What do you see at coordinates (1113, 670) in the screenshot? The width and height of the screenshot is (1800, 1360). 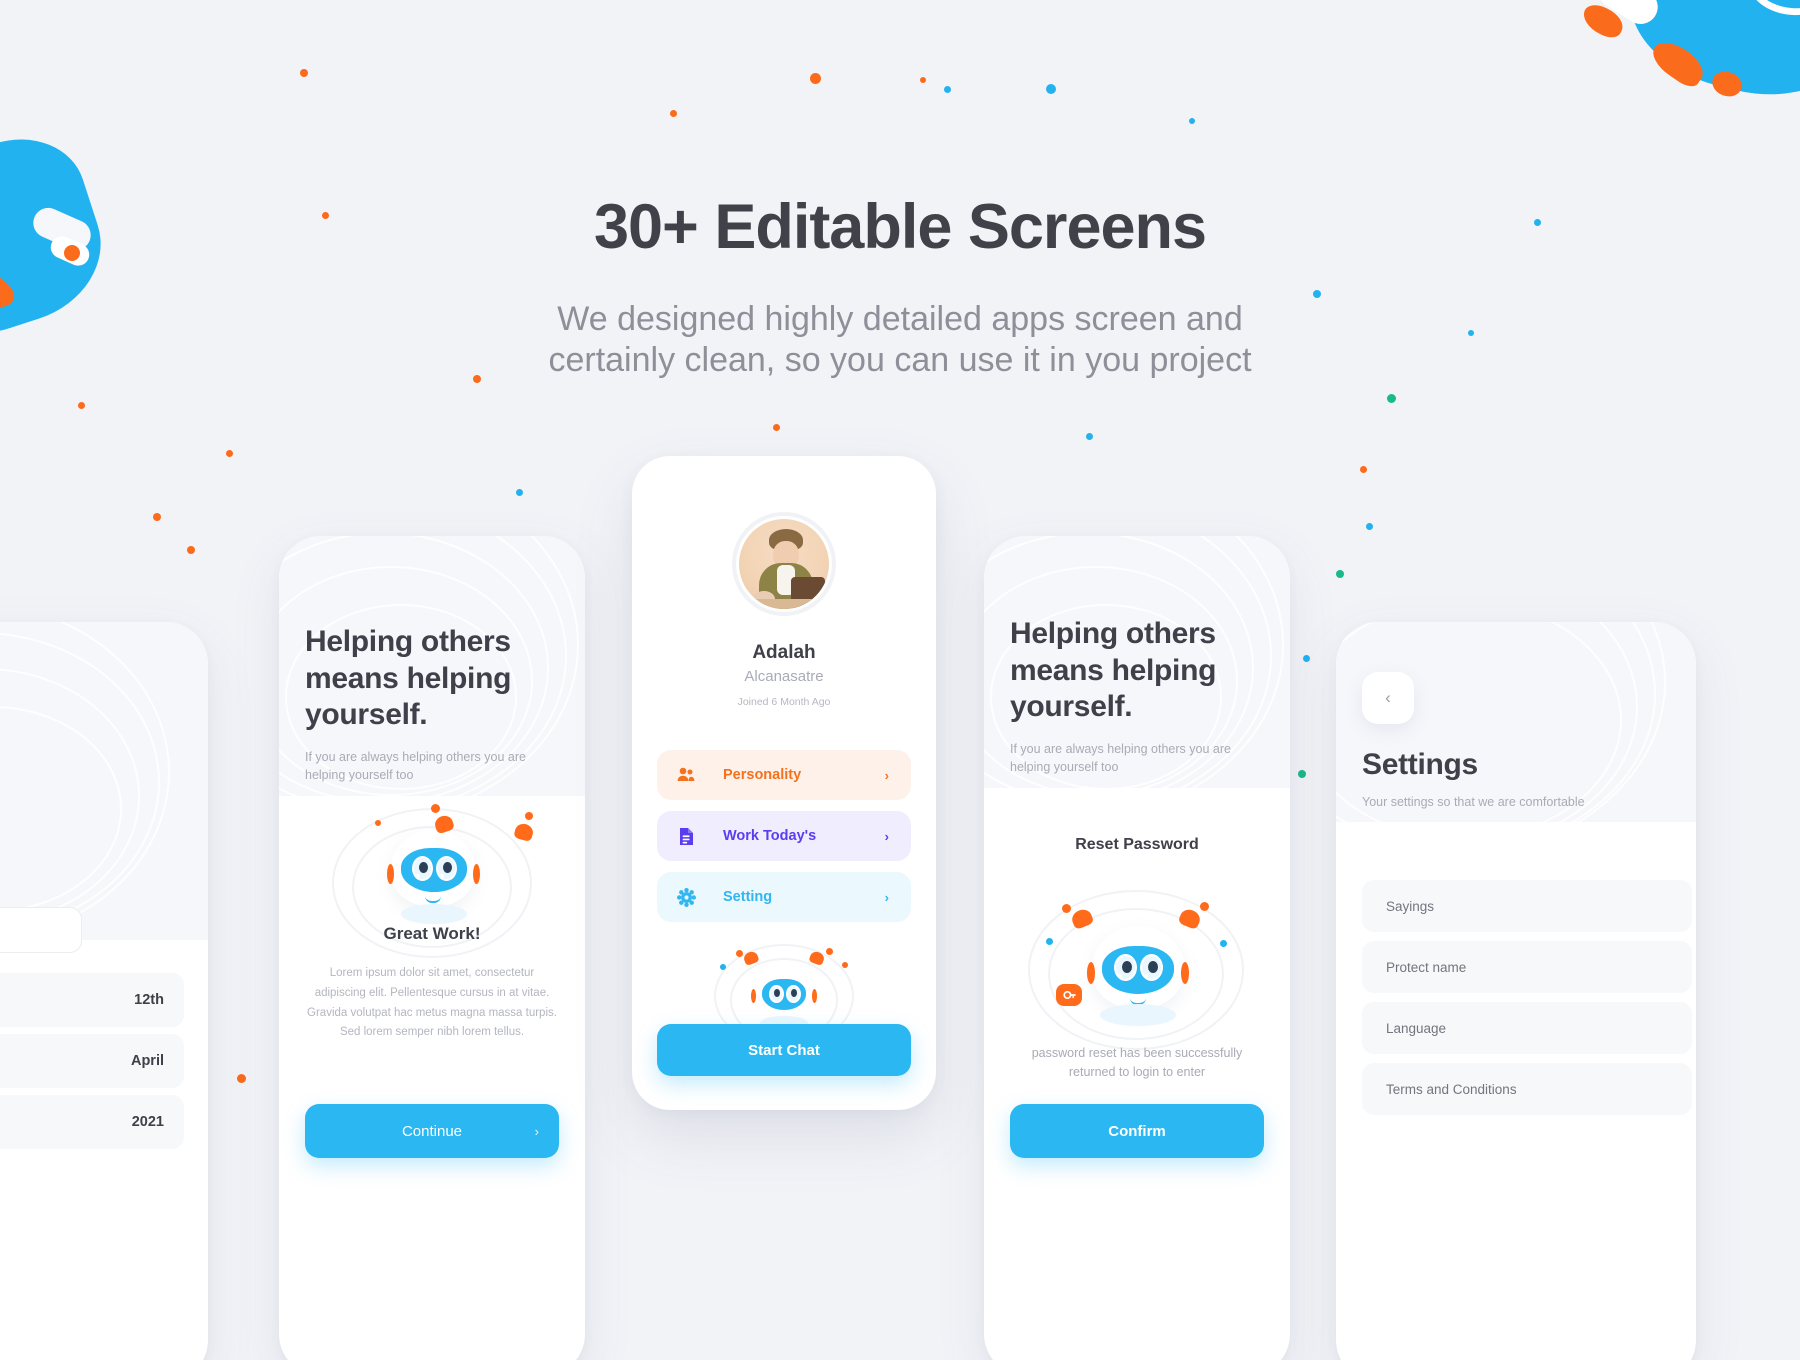 I see `card-reset-title: Helping others means helping yourself.` at bounding box center [1113, 670].